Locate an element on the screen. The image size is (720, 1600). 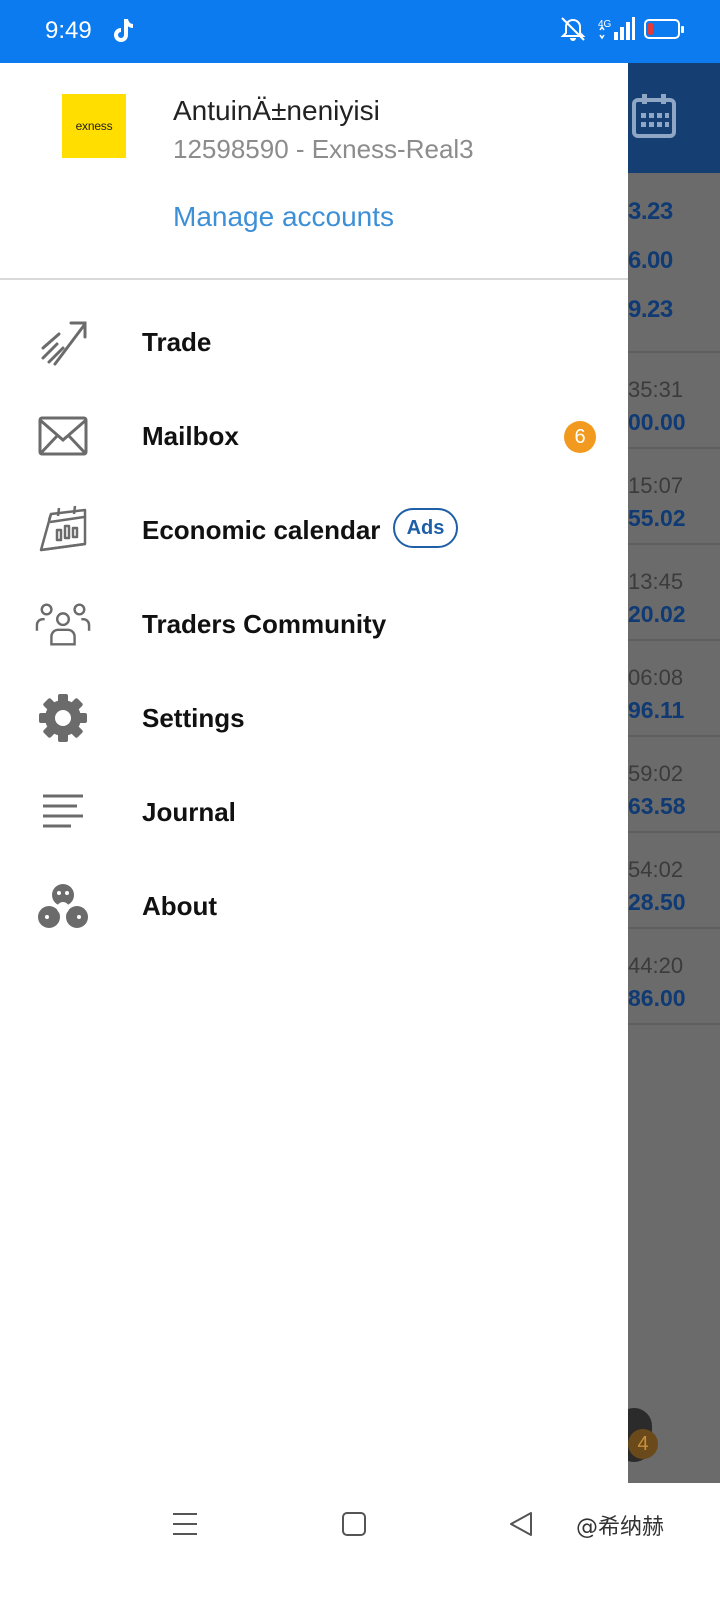
menu-item-mailbox: Mailbox 6 is located at coordinates (314, 438).